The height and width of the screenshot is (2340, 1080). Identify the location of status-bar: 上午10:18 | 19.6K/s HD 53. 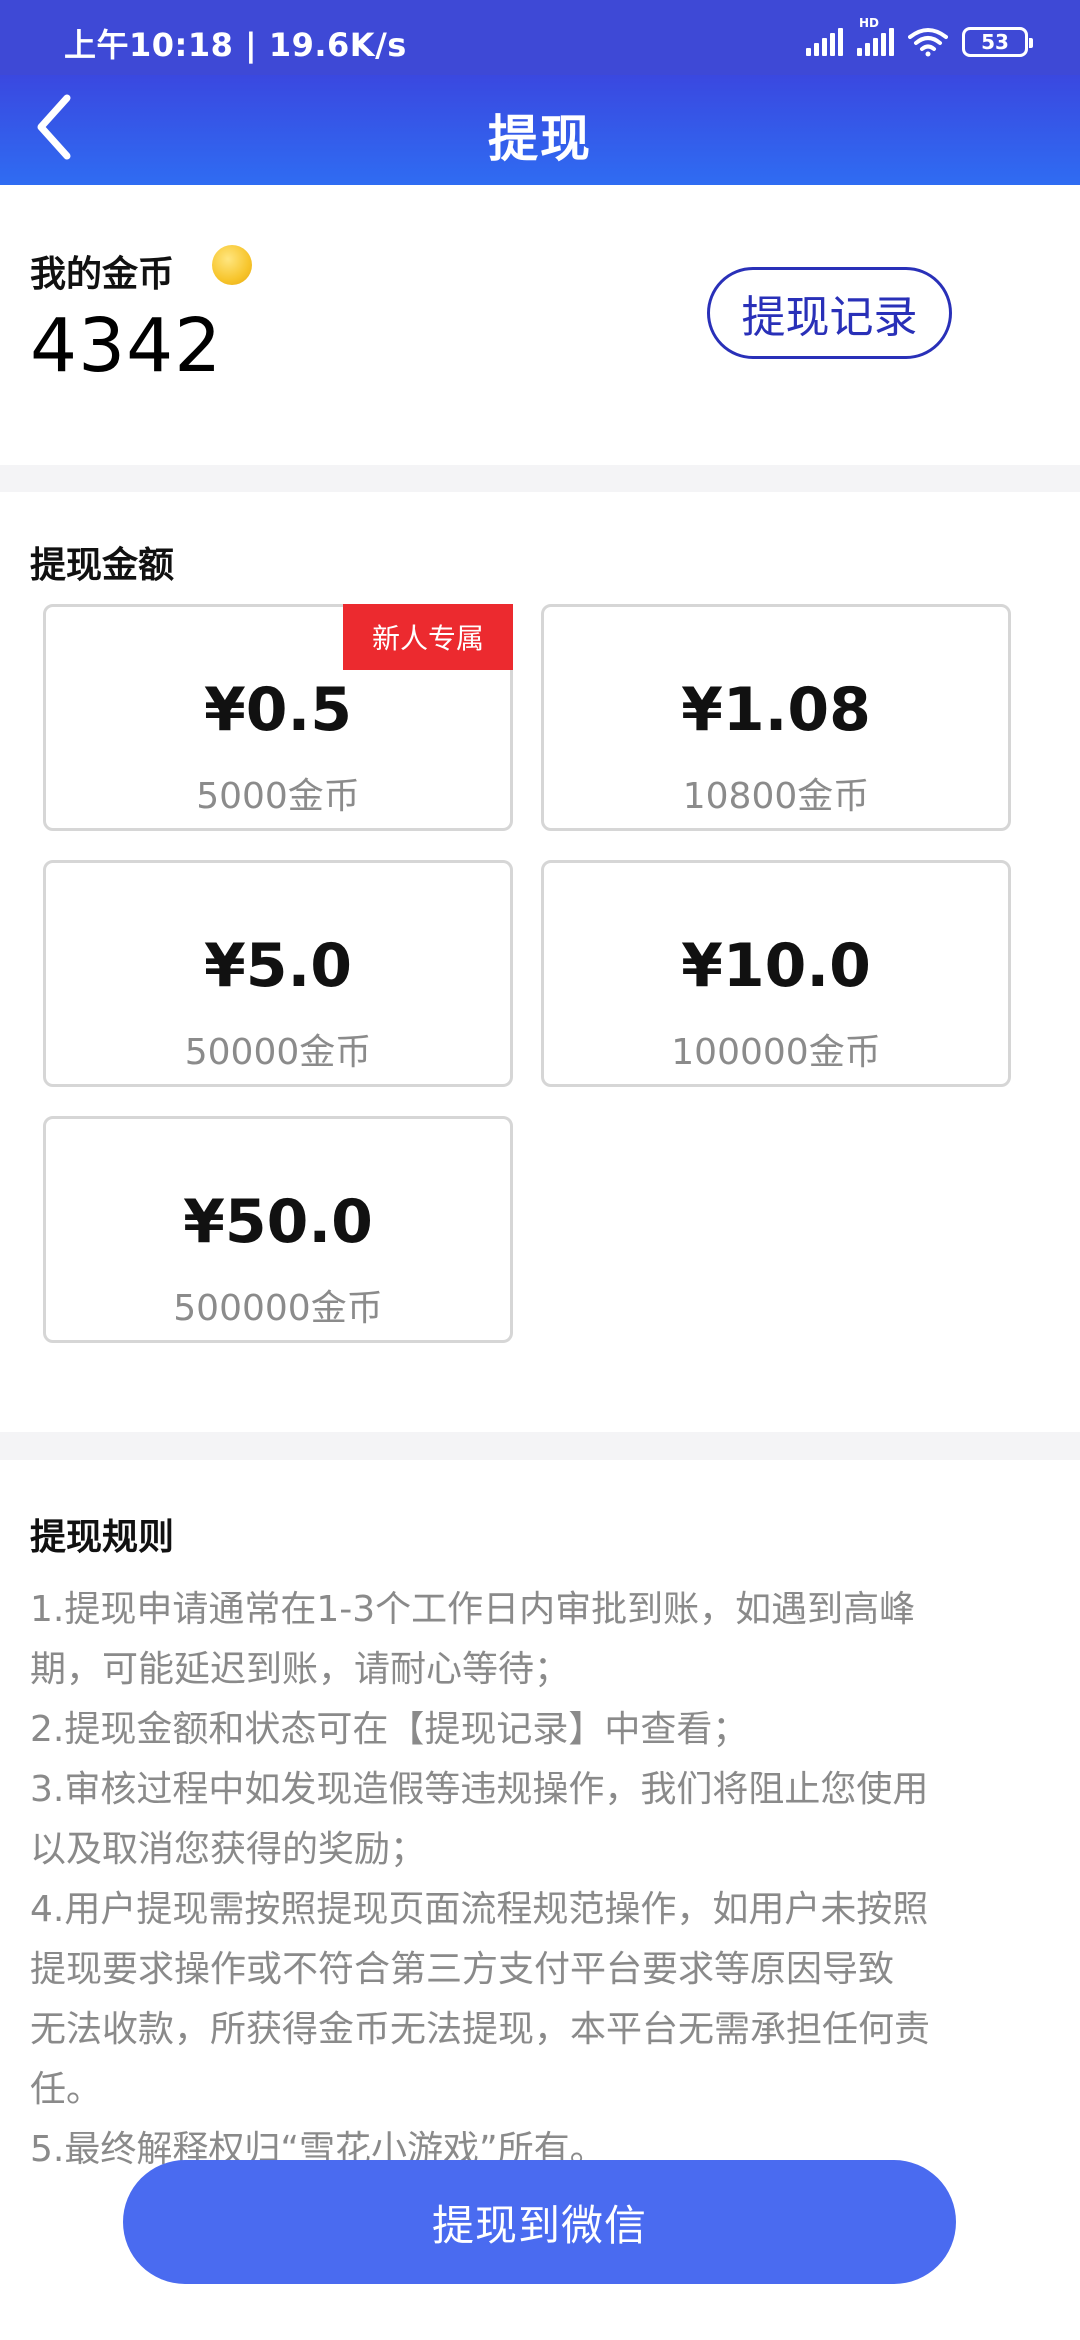
(540, 37).